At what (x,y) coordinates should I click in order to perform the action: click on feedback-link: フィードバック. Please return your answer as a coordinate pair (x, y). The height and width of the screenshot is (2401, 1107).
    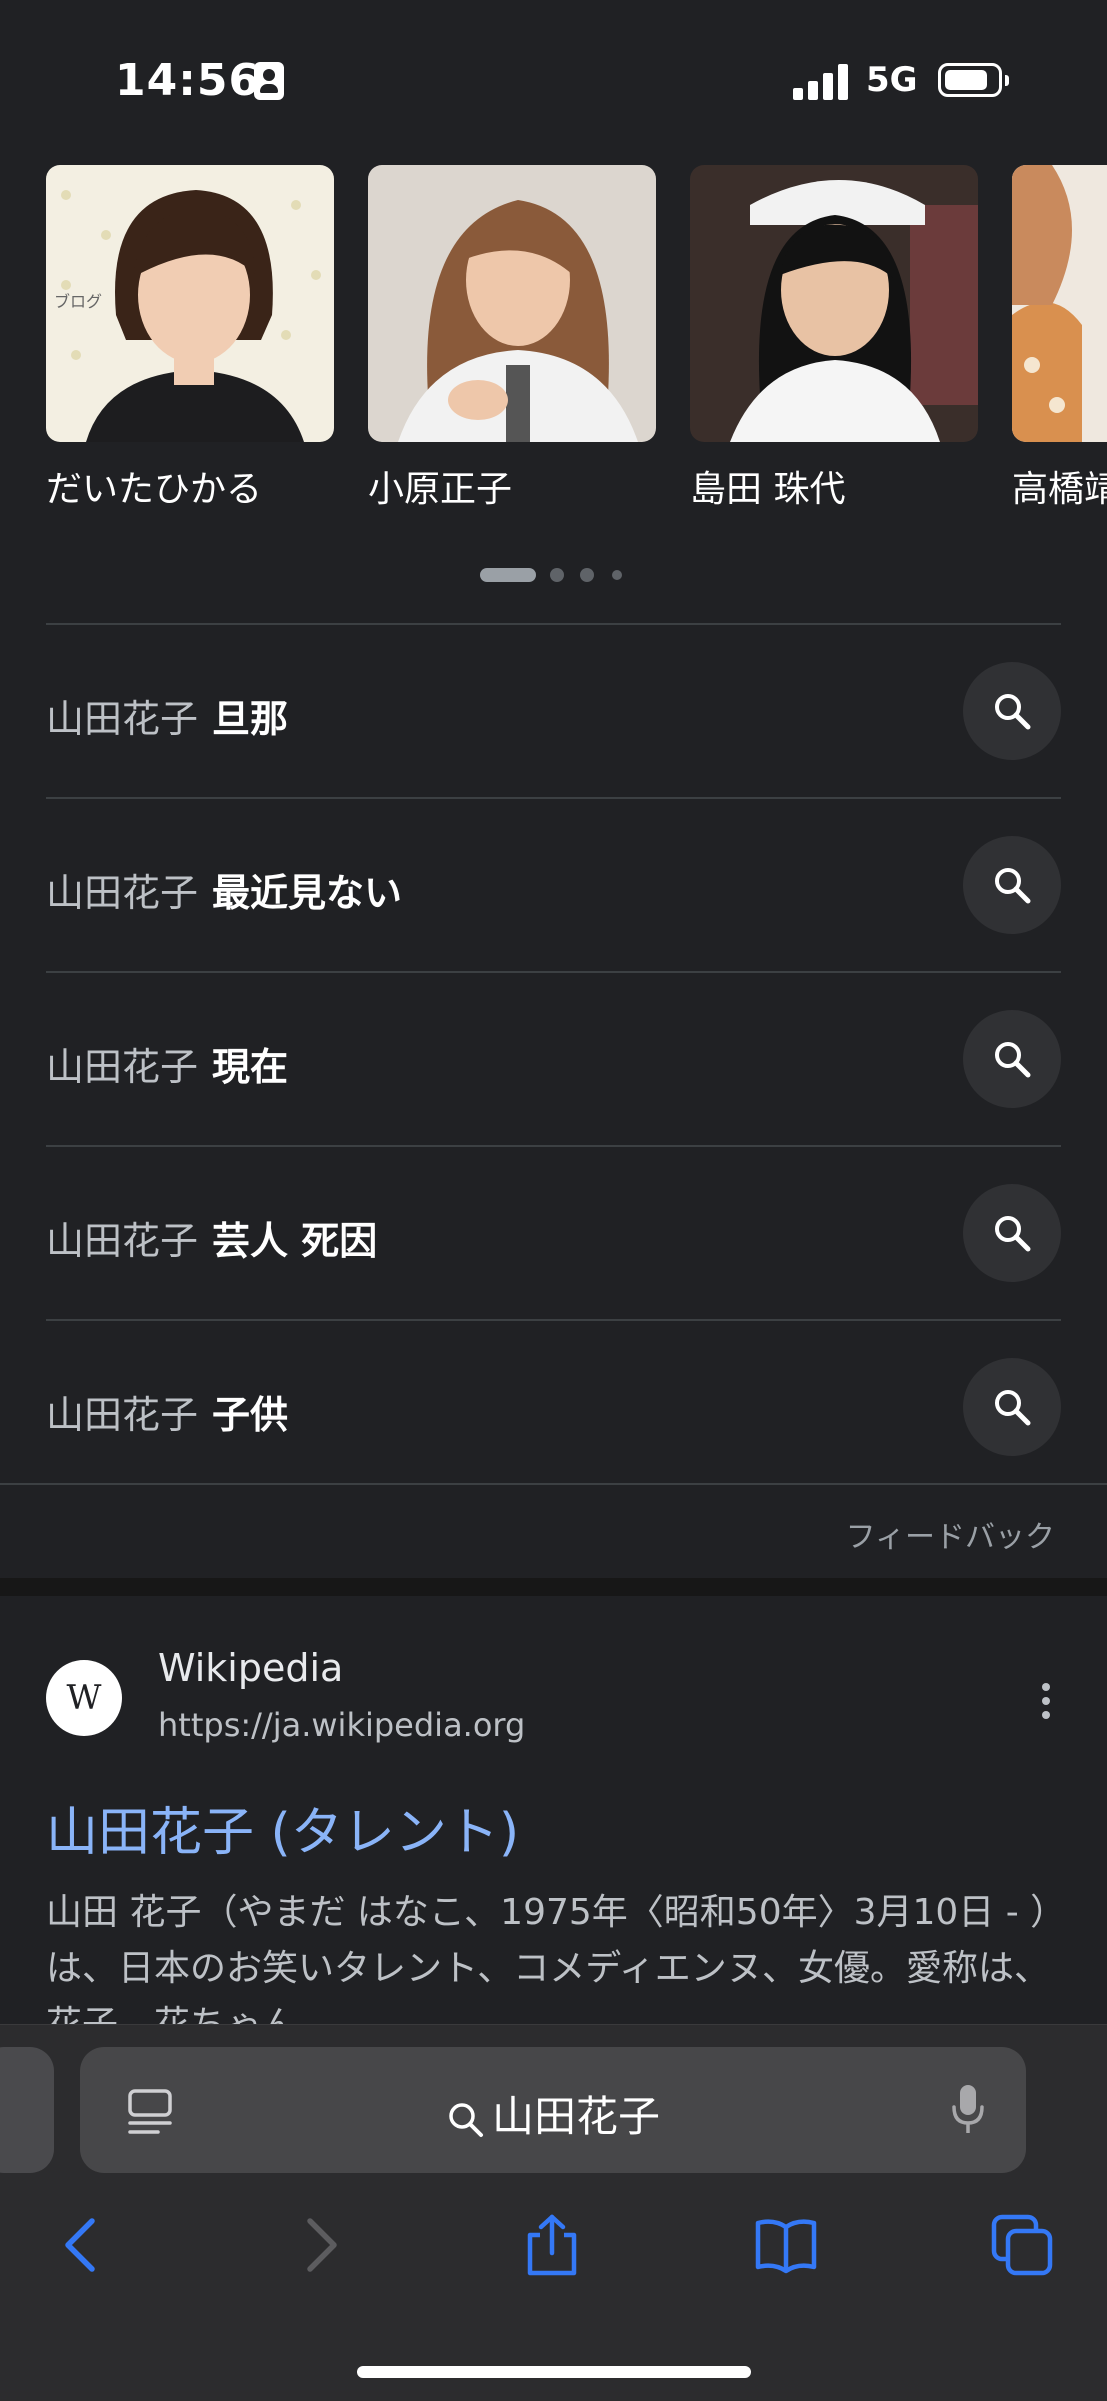
    Looking at the image, I should click on (950, 1534).